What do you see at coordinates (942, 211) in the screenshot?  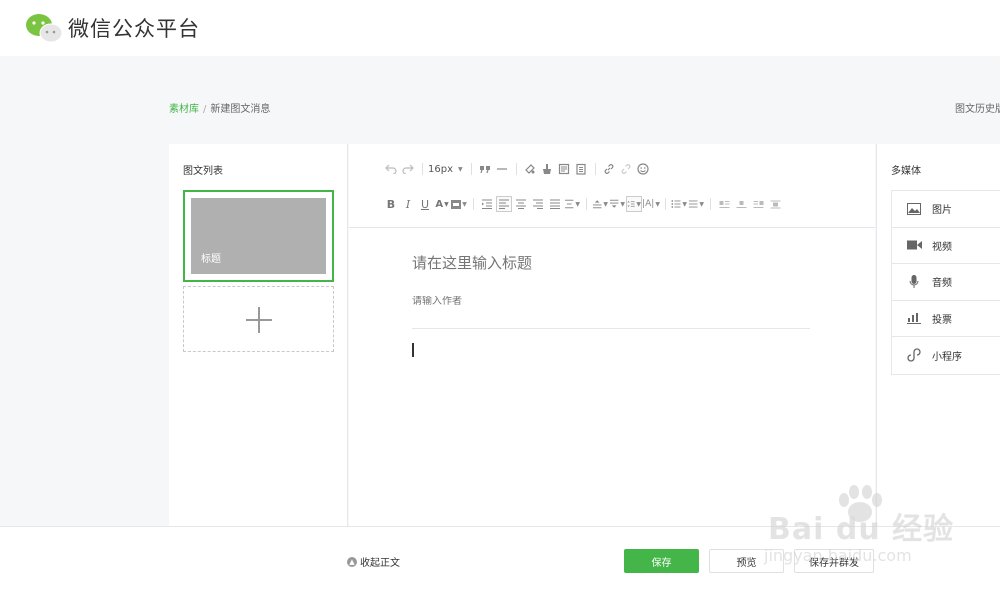 I see `media-item-label: 图片` at bounding box center [942, 211].